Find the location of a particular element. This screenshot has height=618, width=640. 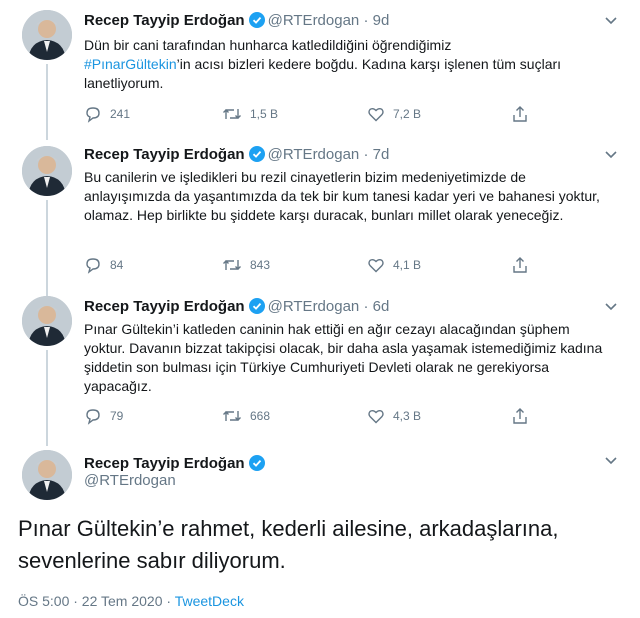

retweet-button: 1,5 B is located at coordinates (250, 114).